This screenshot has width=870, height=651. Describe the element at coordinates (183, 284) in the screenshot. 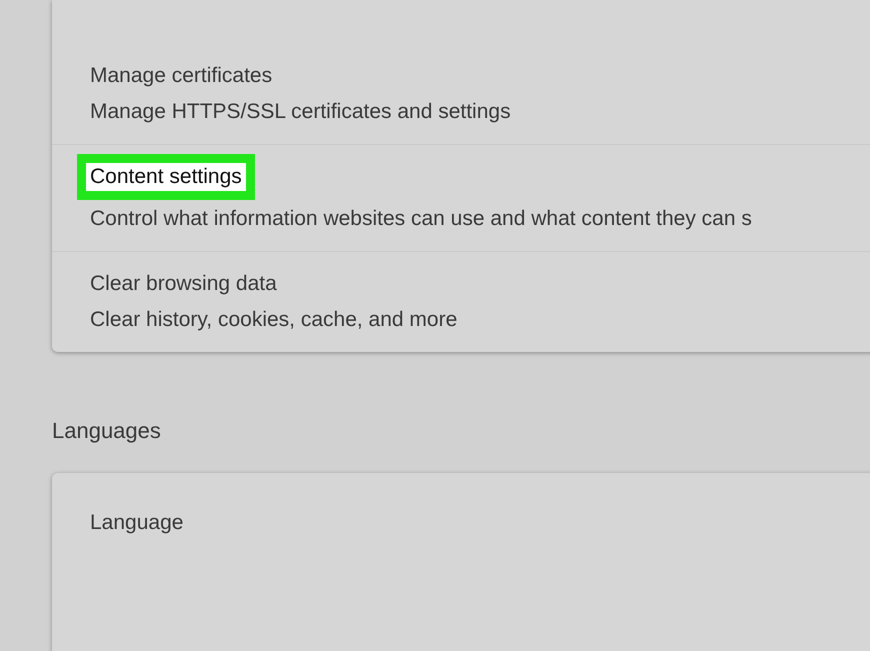

I see `setting-title: Clear browsing data` at that location.